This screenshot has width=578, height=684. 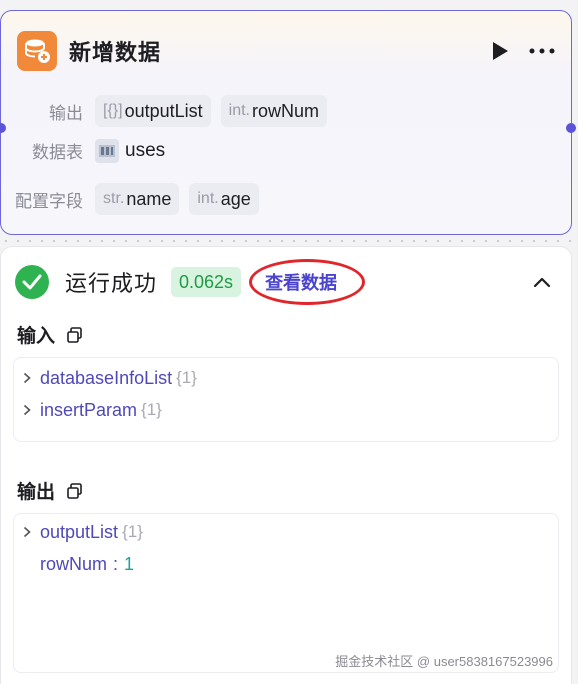 What do you see at coordinates (50, 490) in the screenshot?
I see `output-section-title: 输出` at bounding box center [50, 490].